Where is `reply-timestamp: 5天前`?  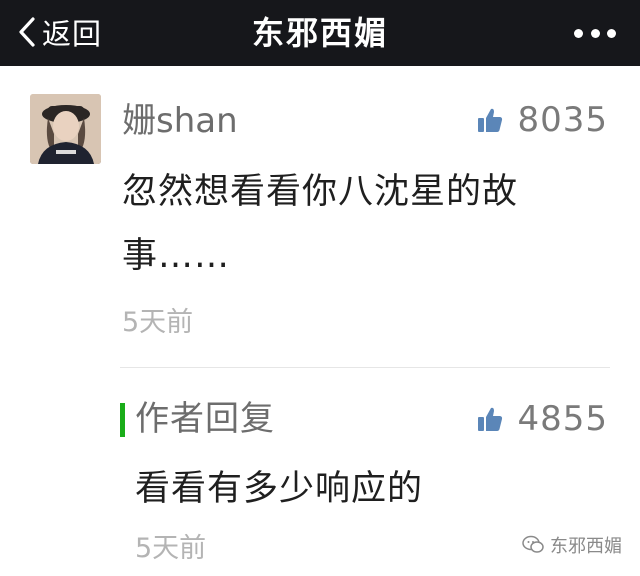
reply-timestamp: 5天前 is located at coordinates (171, 548).